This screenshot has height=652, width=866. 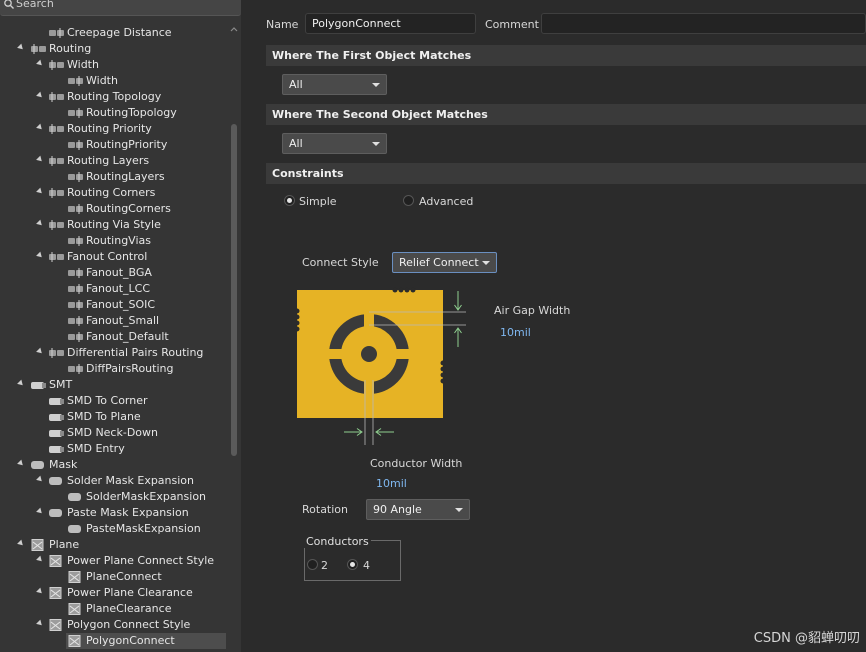 I want to click on tree-item-label: PlaneClearance, so click(x=129, y=608).